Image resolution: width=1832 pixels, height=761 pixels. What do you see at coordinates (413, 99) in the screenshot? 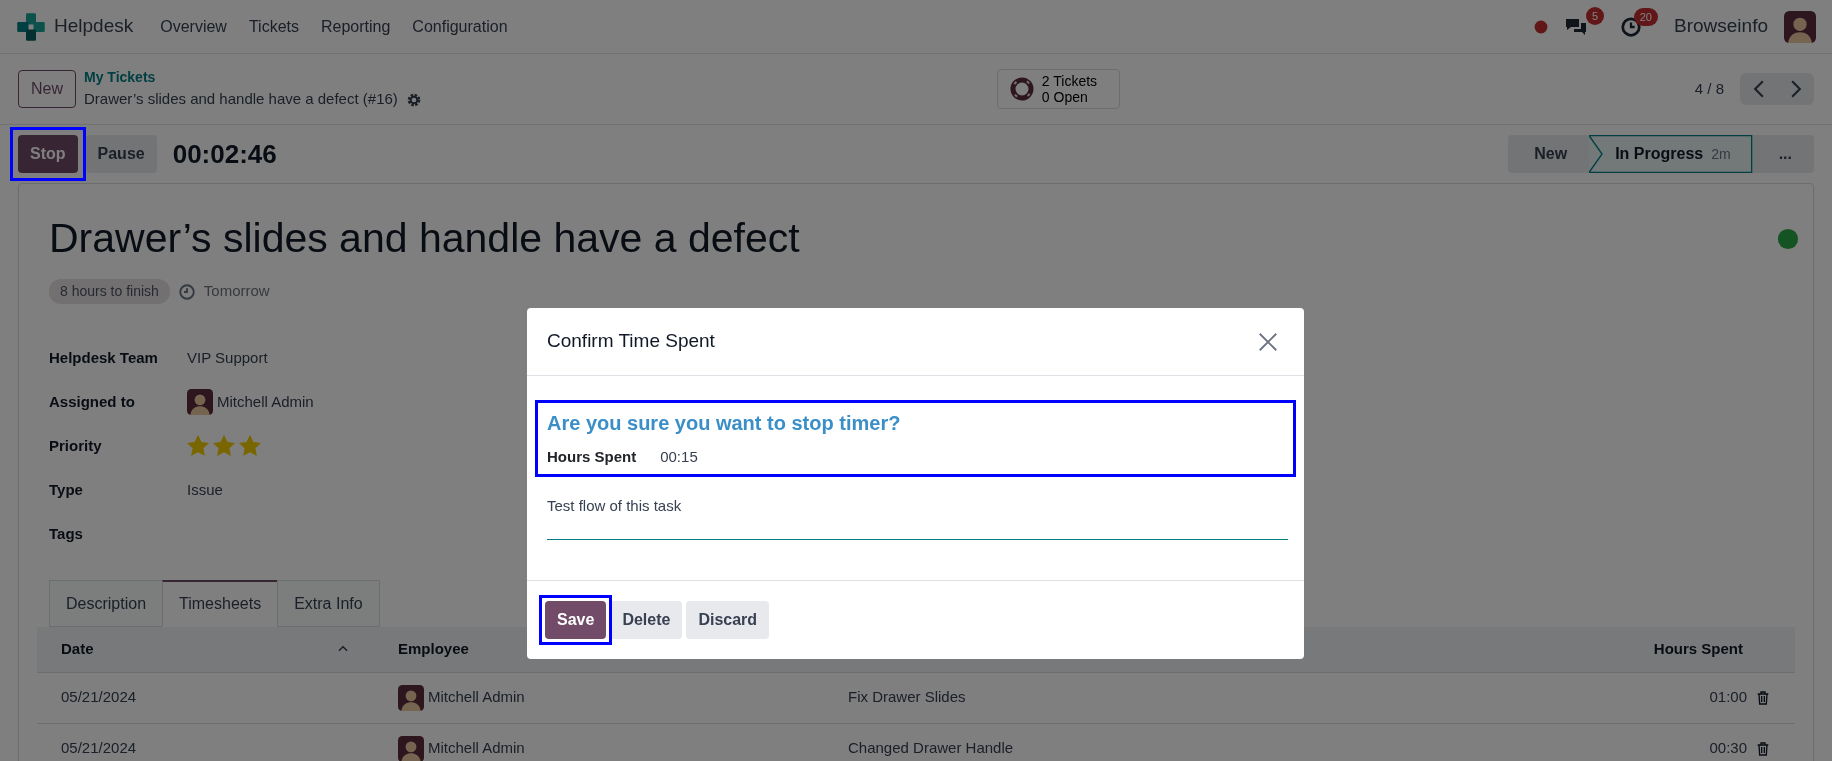
I see `gear-icon` at bounding box center [413, 99].